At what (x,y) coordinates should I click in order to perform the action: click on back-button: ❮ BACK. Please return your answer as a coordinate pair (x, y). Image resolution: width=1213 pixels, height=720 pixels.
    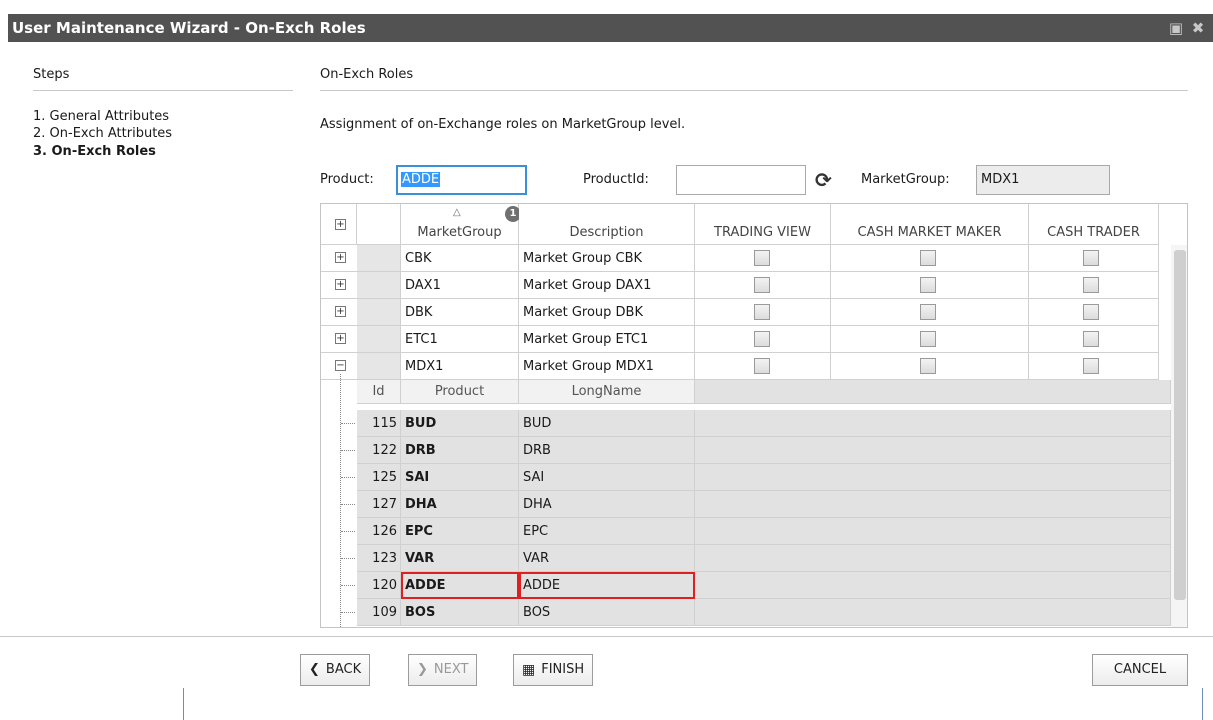
    Looking at the image, I should click on (335, 670).